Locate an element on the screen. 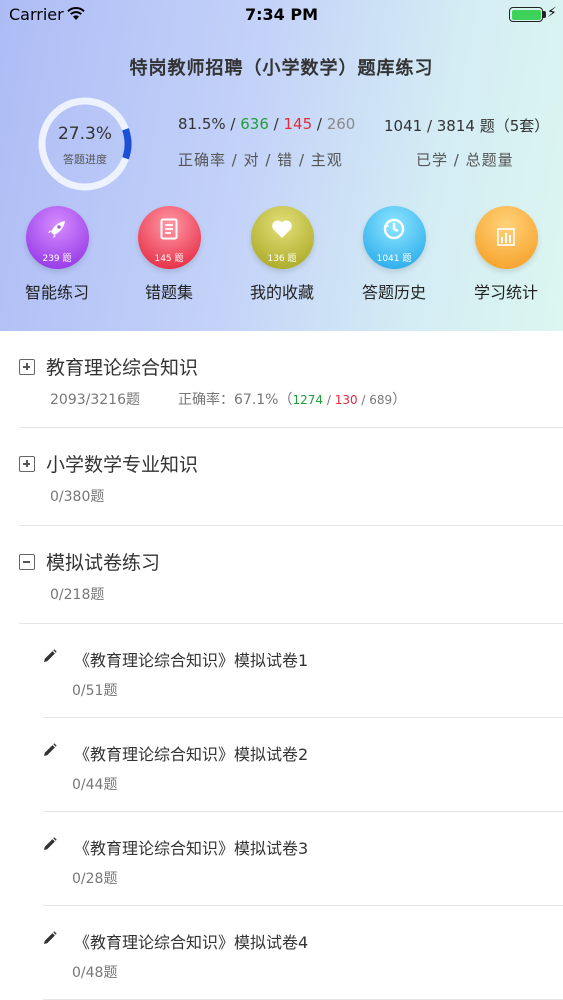 The width and height of the screenshot is (563, 1000). wrong-count: 145 is located at coordinates (298, 124).